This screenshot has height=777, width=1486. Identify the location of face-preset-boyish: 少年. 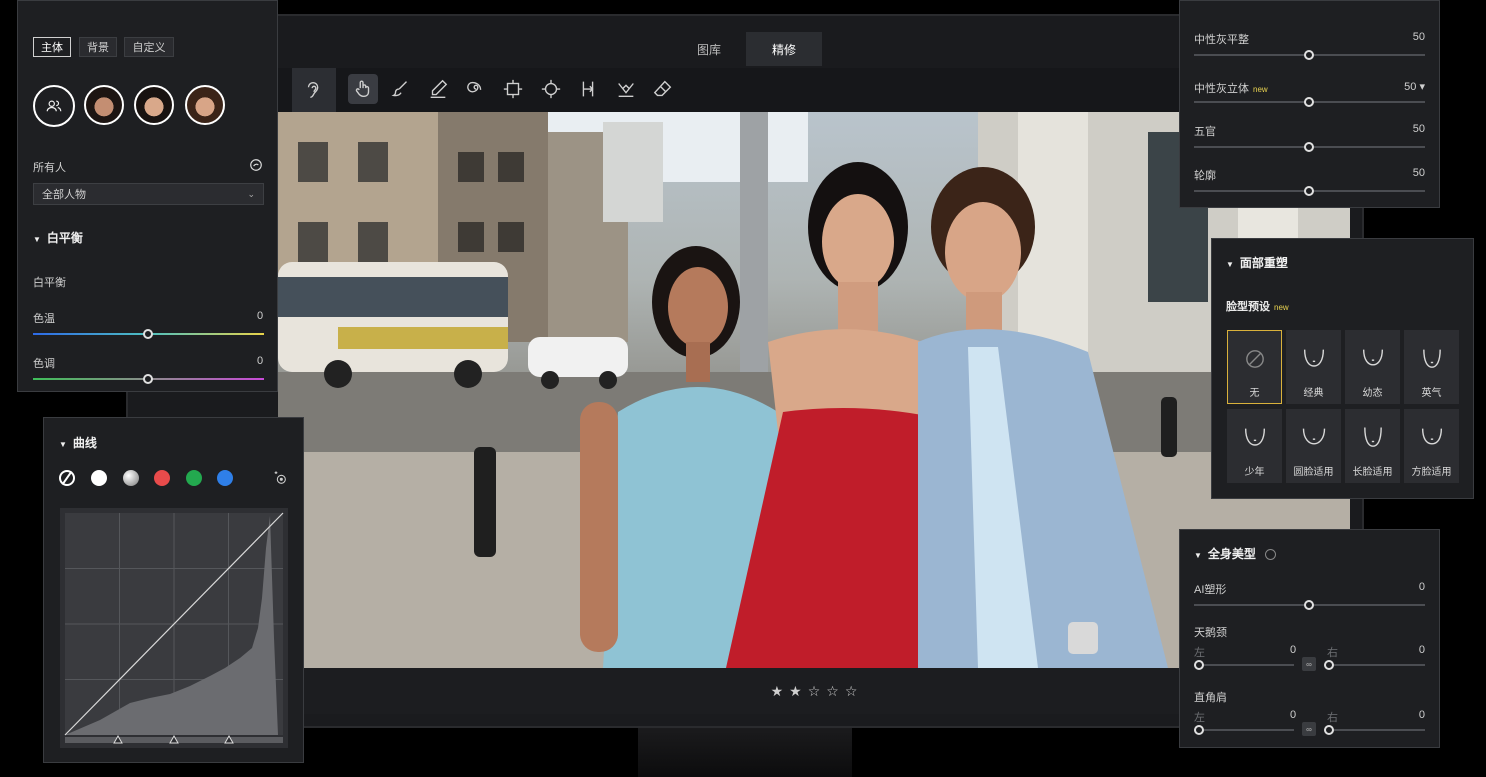
(1254, 446).